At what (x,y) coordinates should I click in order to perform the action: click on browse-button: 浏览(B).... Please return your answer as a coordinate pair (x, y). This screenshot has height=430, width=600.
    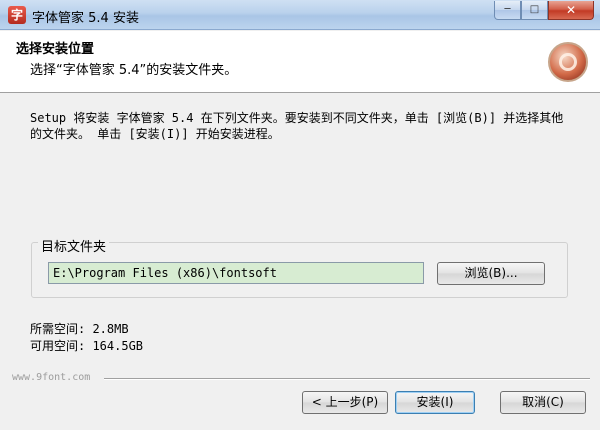
    Looking at the image, I should click on (491, 273).